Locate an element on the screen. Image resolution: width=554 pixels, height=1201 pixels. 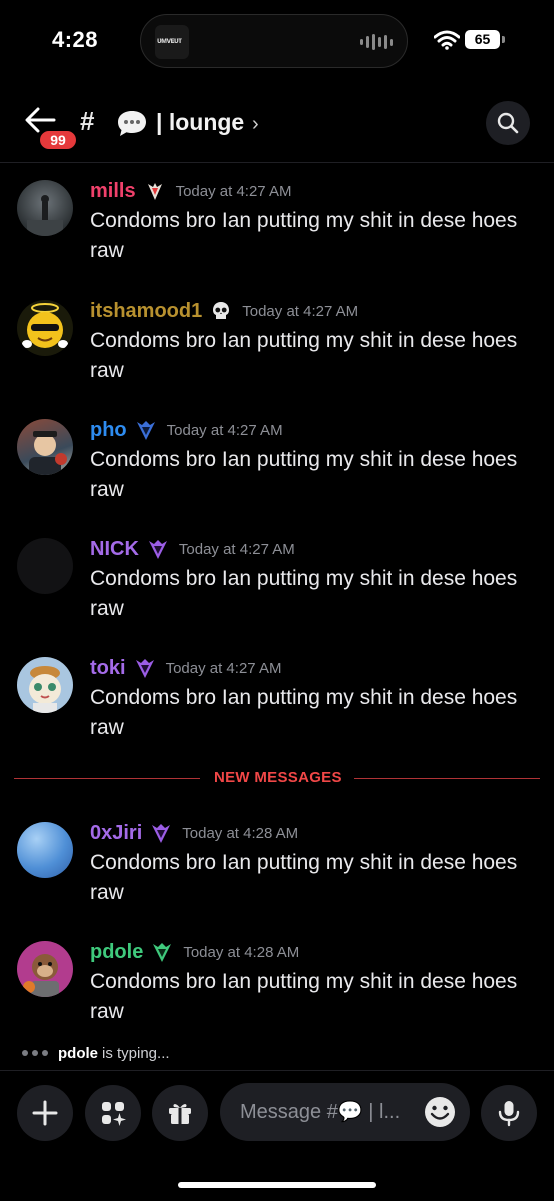
status-bar: 4:28 ᴜᴍᴠᴇᴜᴛ 65 is located at coordinates (277, 40).